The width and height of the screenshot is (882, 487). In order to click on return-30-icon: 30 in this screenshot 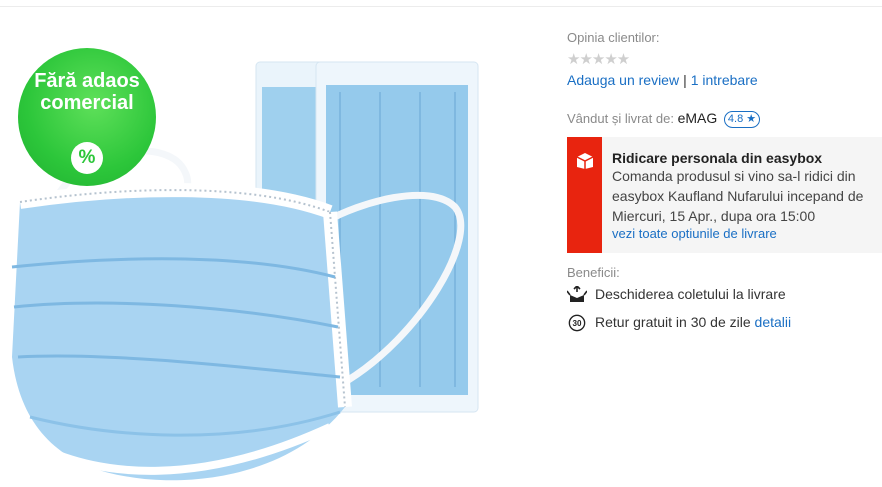, I will do `click(577, 323)`.